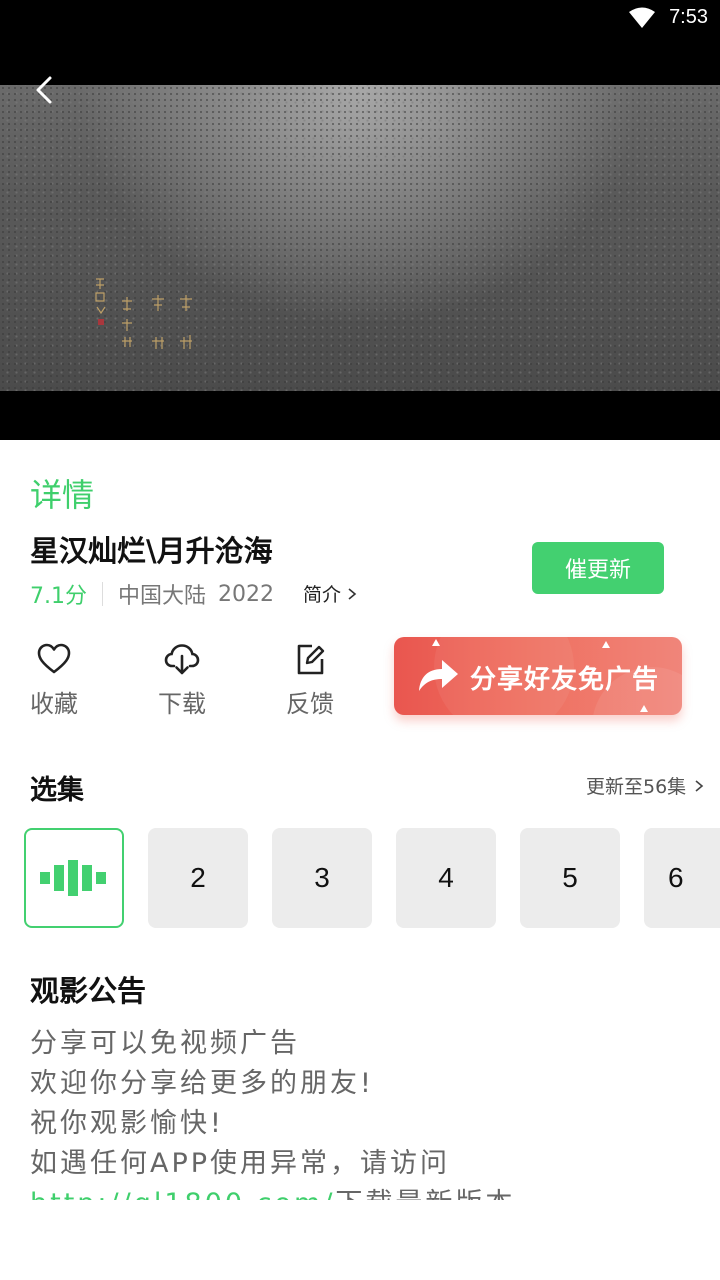 This screenshot has height=1280, width=720. Describe the element at coordinates (54, 682) in the screenshot. I see `favorite-button: 收藏` at that location.